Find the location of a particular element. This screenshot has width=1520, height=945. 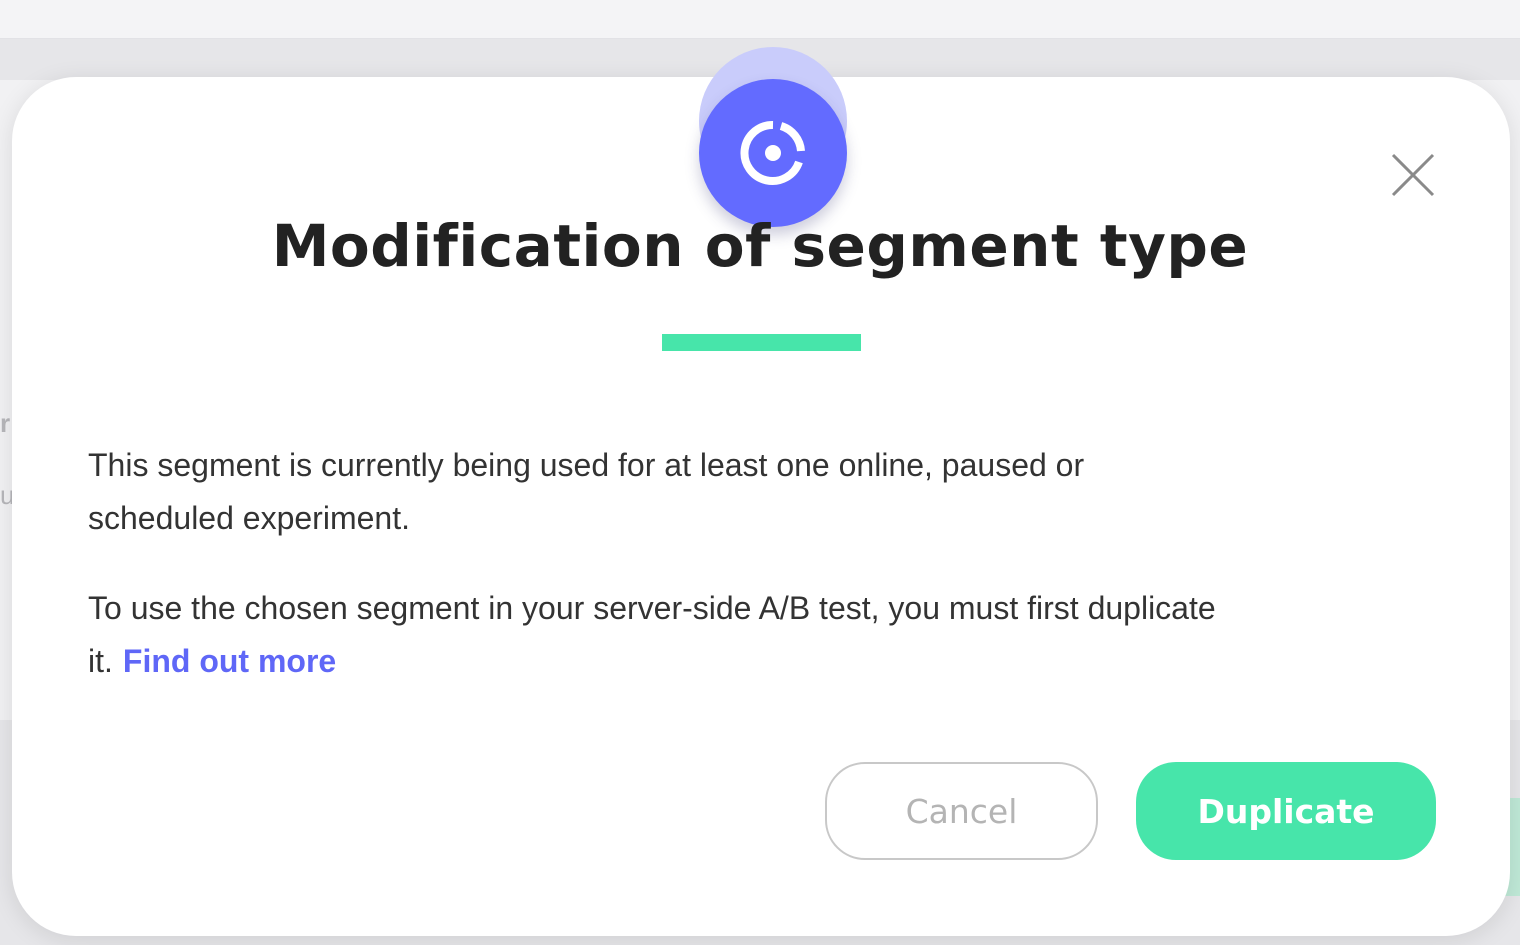

background-text: r is located at coordinates (5, 423).